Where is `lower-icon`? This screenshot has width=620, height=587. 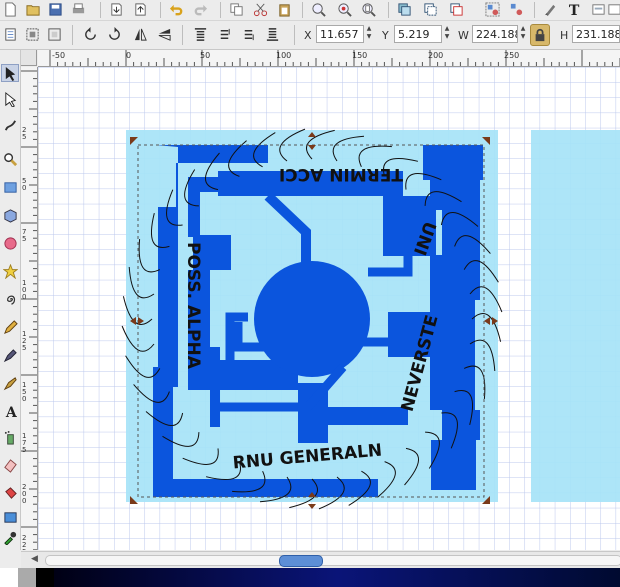
lower-icon is located at coordinates (248, 34).